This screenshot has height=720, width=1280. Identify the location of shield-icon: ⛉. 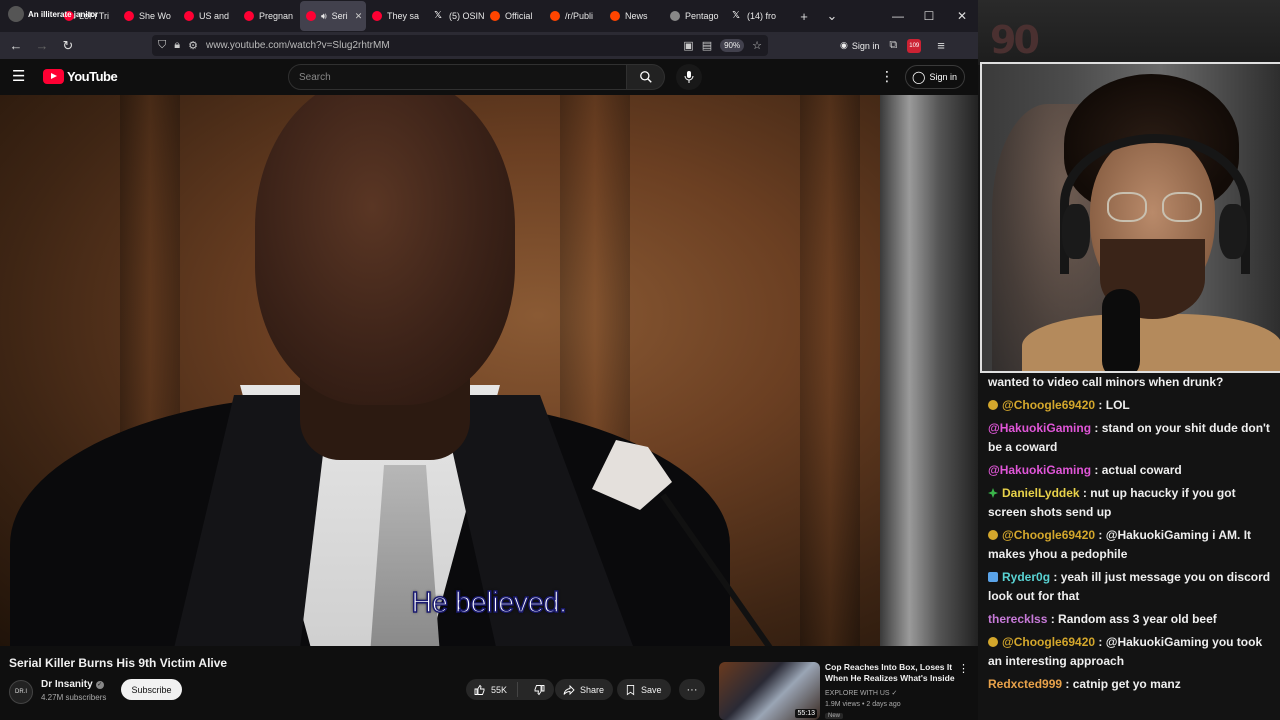
(162, 45).